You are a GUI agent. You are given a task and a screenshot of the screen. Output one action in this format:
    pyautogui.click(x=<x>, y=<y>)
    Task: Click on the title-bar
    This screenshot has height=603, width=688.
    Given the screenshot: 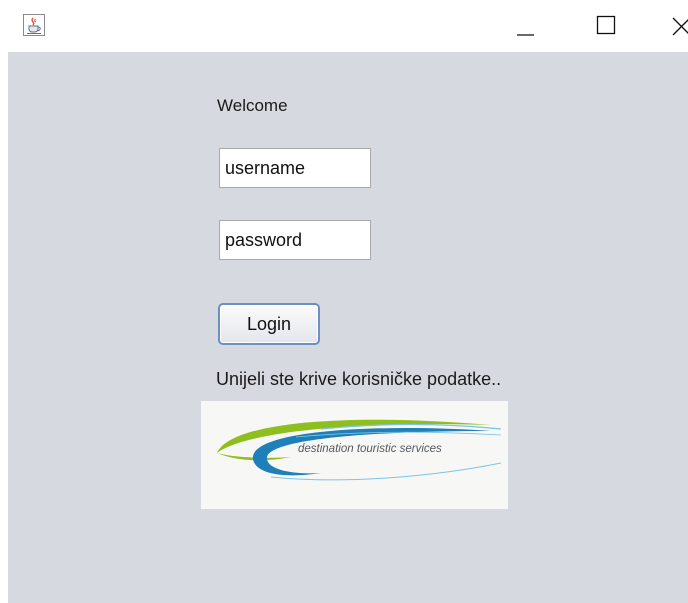 What is the action you would take?
    pyautogui.click(x=344, y=26)
    